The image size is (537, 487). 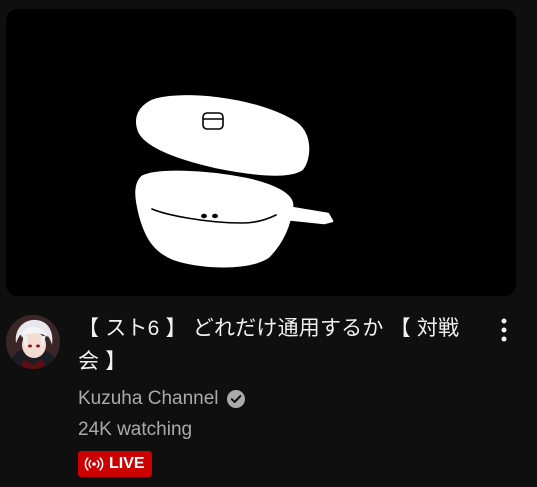 I want to click on more-vert-icon, so click(x=504, y=332).